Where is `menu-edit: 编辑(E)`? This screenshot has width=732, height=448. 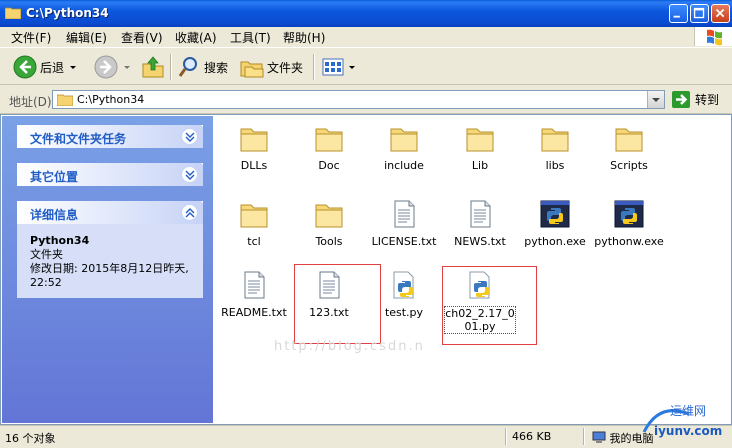
menu-edit: 编辑(E) is located at coordinates (86, 37).